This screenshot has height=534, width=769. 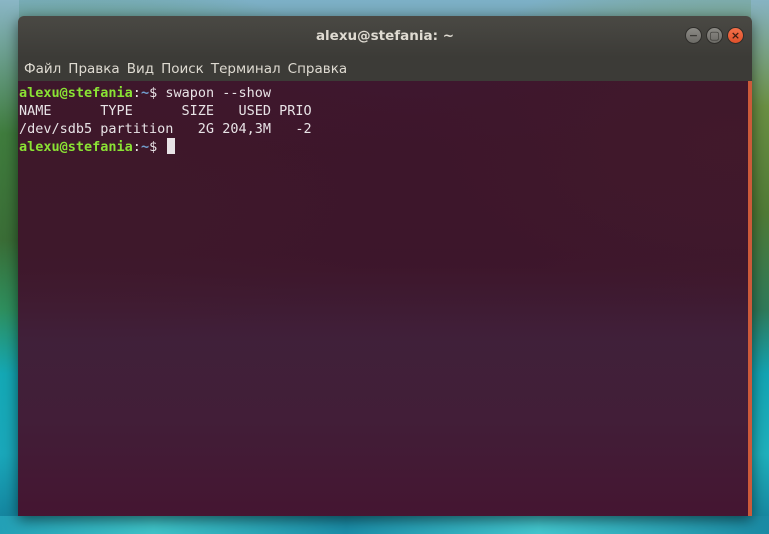 I want to click on output-row: /dev/sdb5 partition 2G 204,3M -2, so click(x=165, y=129).